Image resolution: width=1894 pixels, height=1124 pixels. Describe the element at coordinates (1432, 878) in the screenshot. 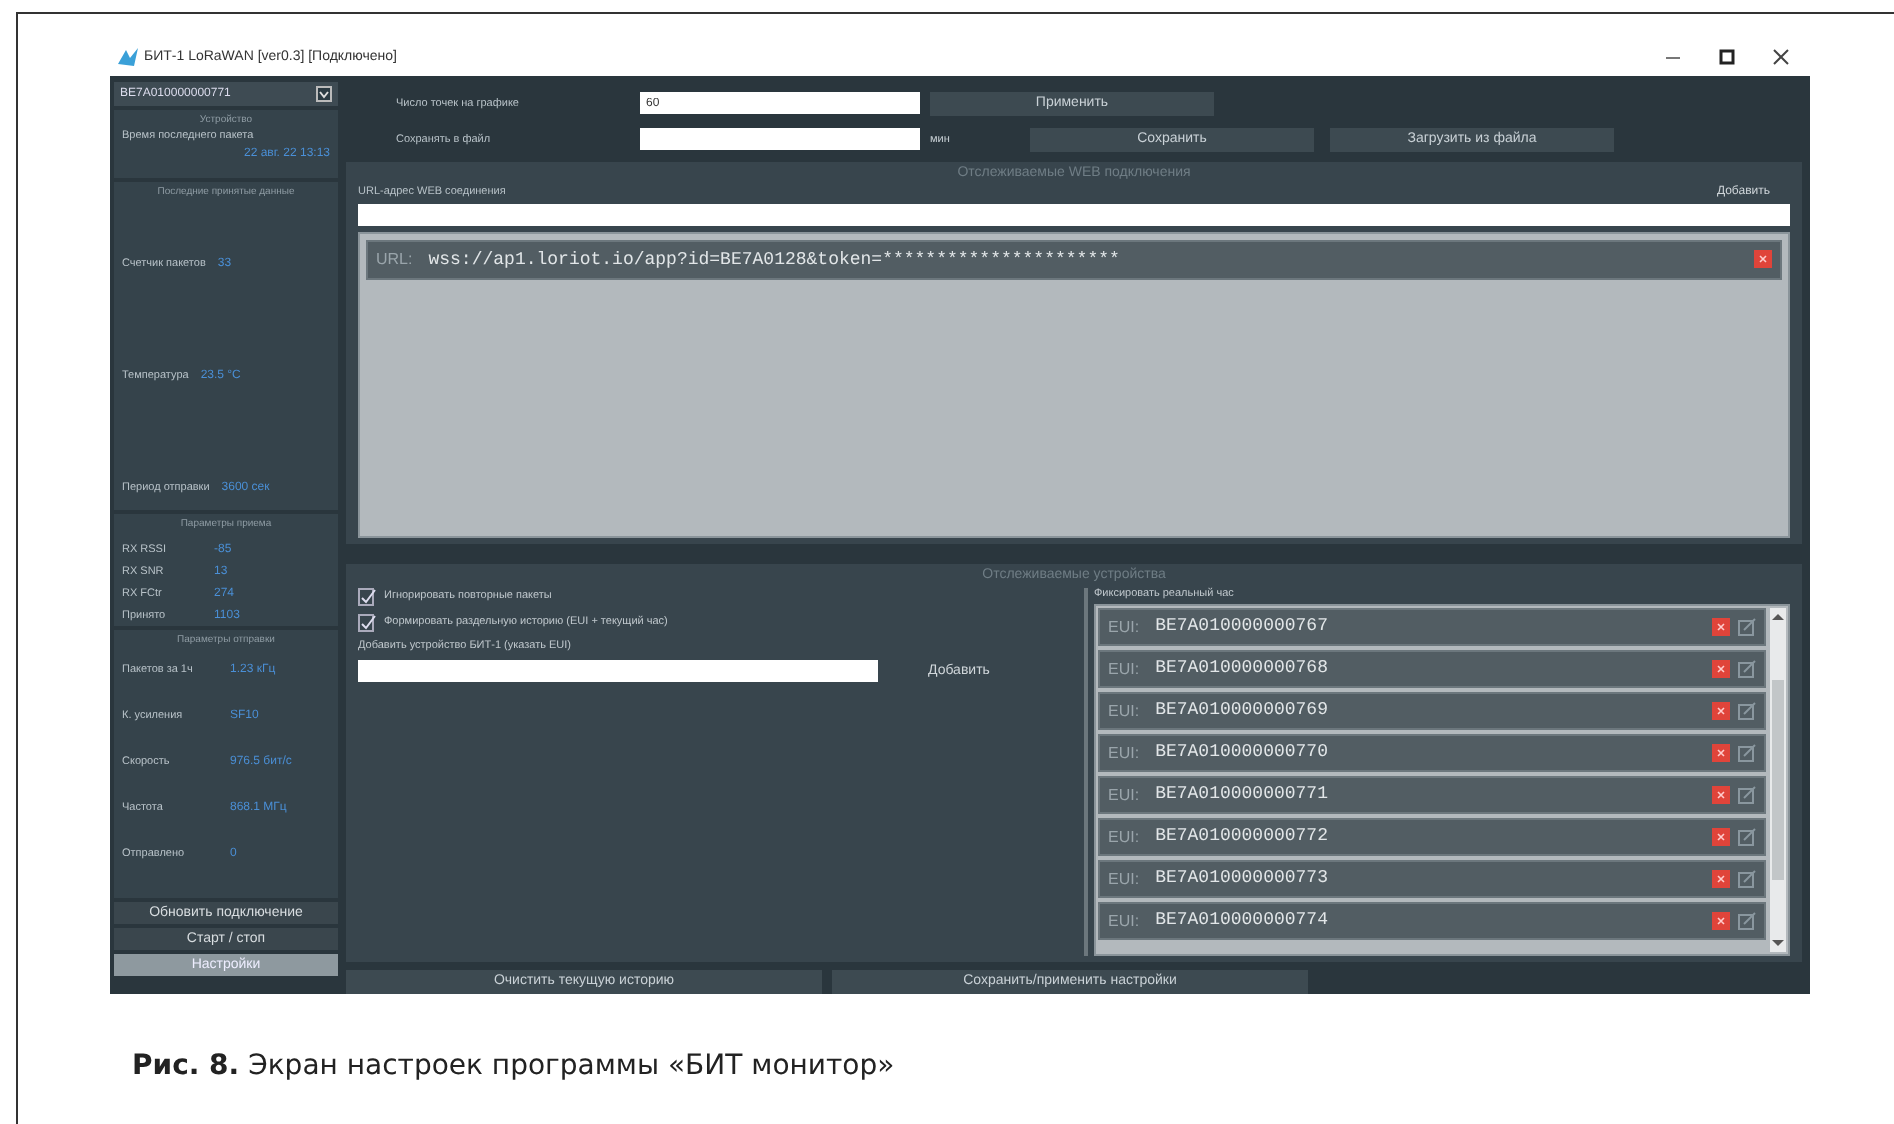

I see `list-item: EUI: BE7A010000000773` at that location.